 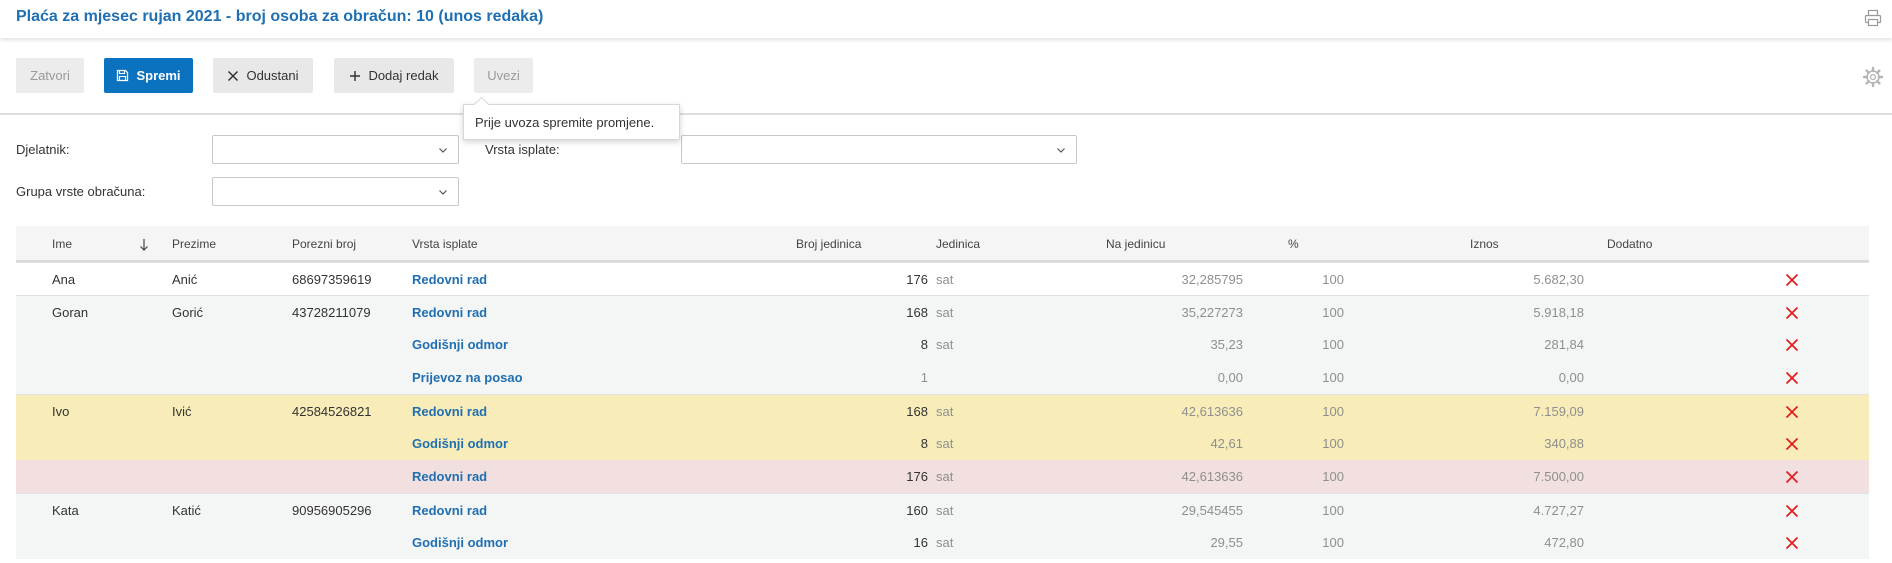 What do you see at coordinates (185, 279) in the screenshot?
I see `cell-last-name: Anić` at bounding box center [185, 279].